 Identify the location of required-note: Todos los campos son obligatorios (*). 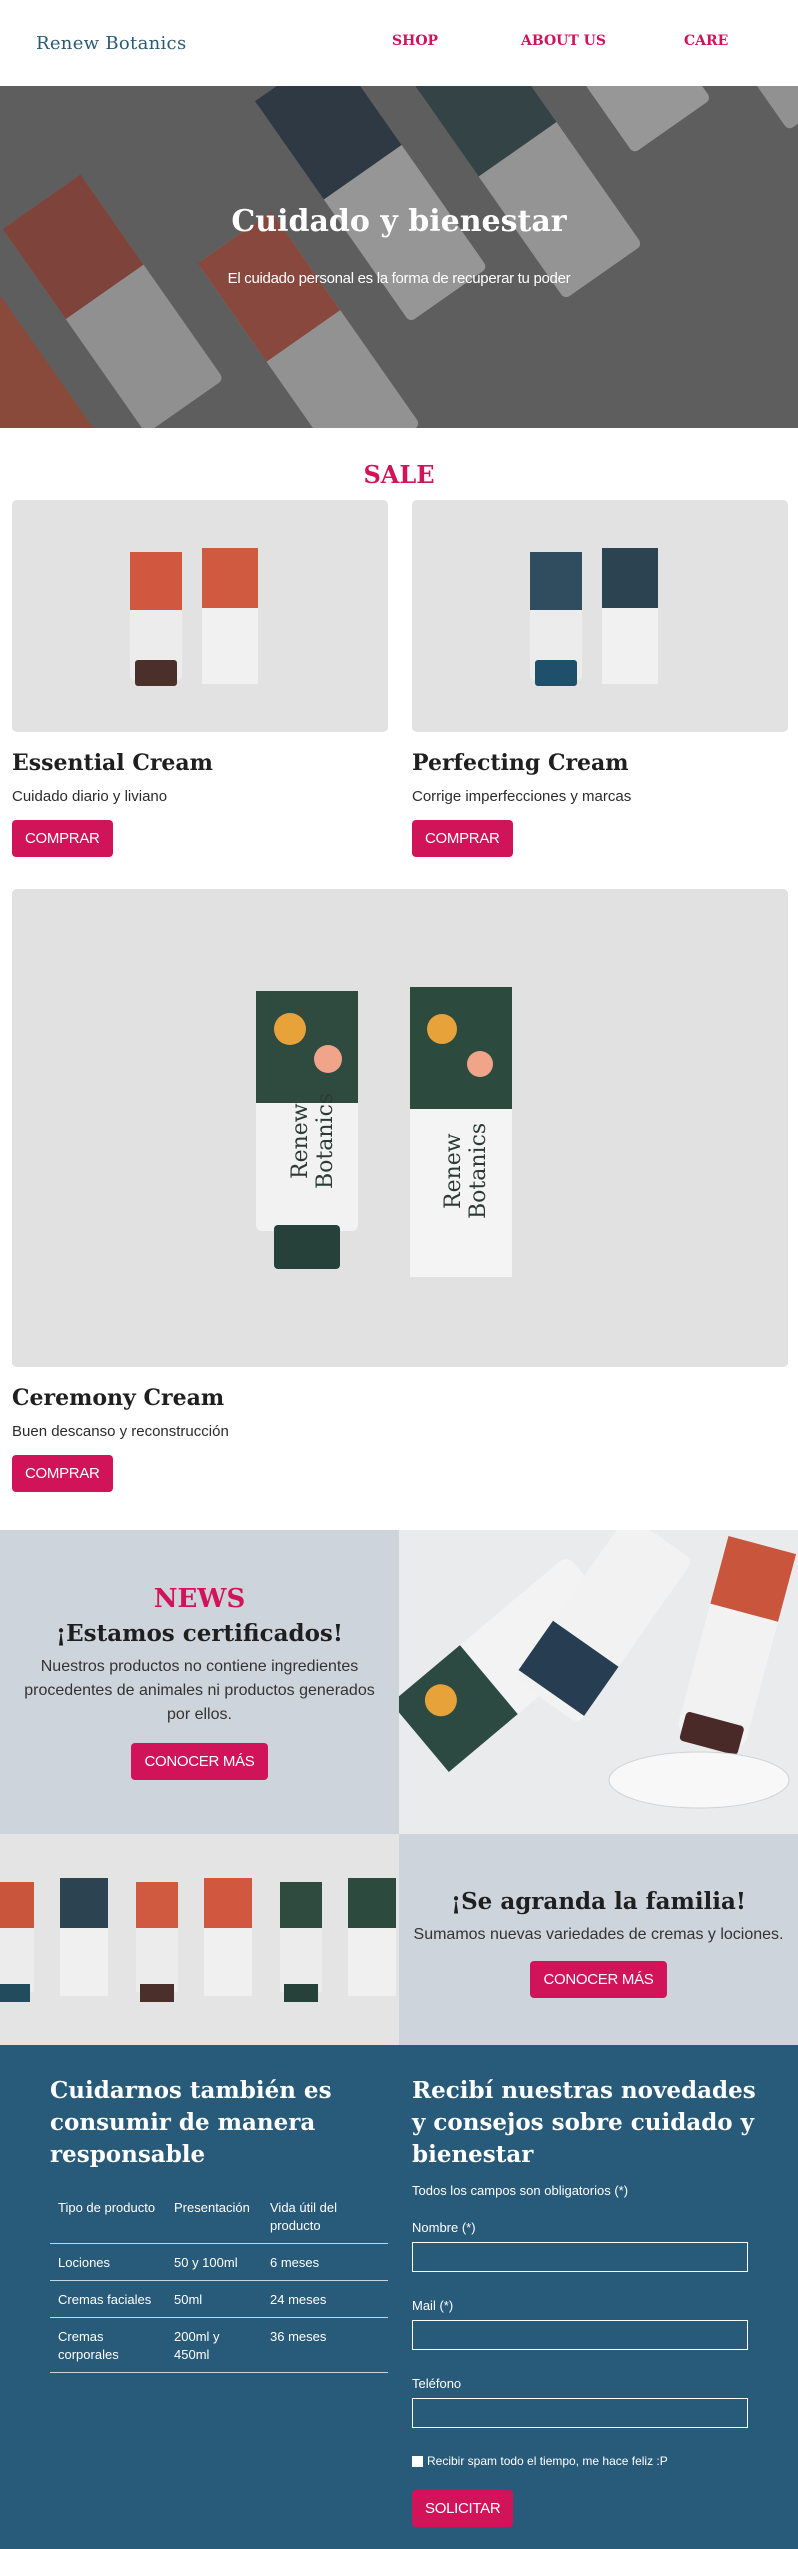
(520, 2190).